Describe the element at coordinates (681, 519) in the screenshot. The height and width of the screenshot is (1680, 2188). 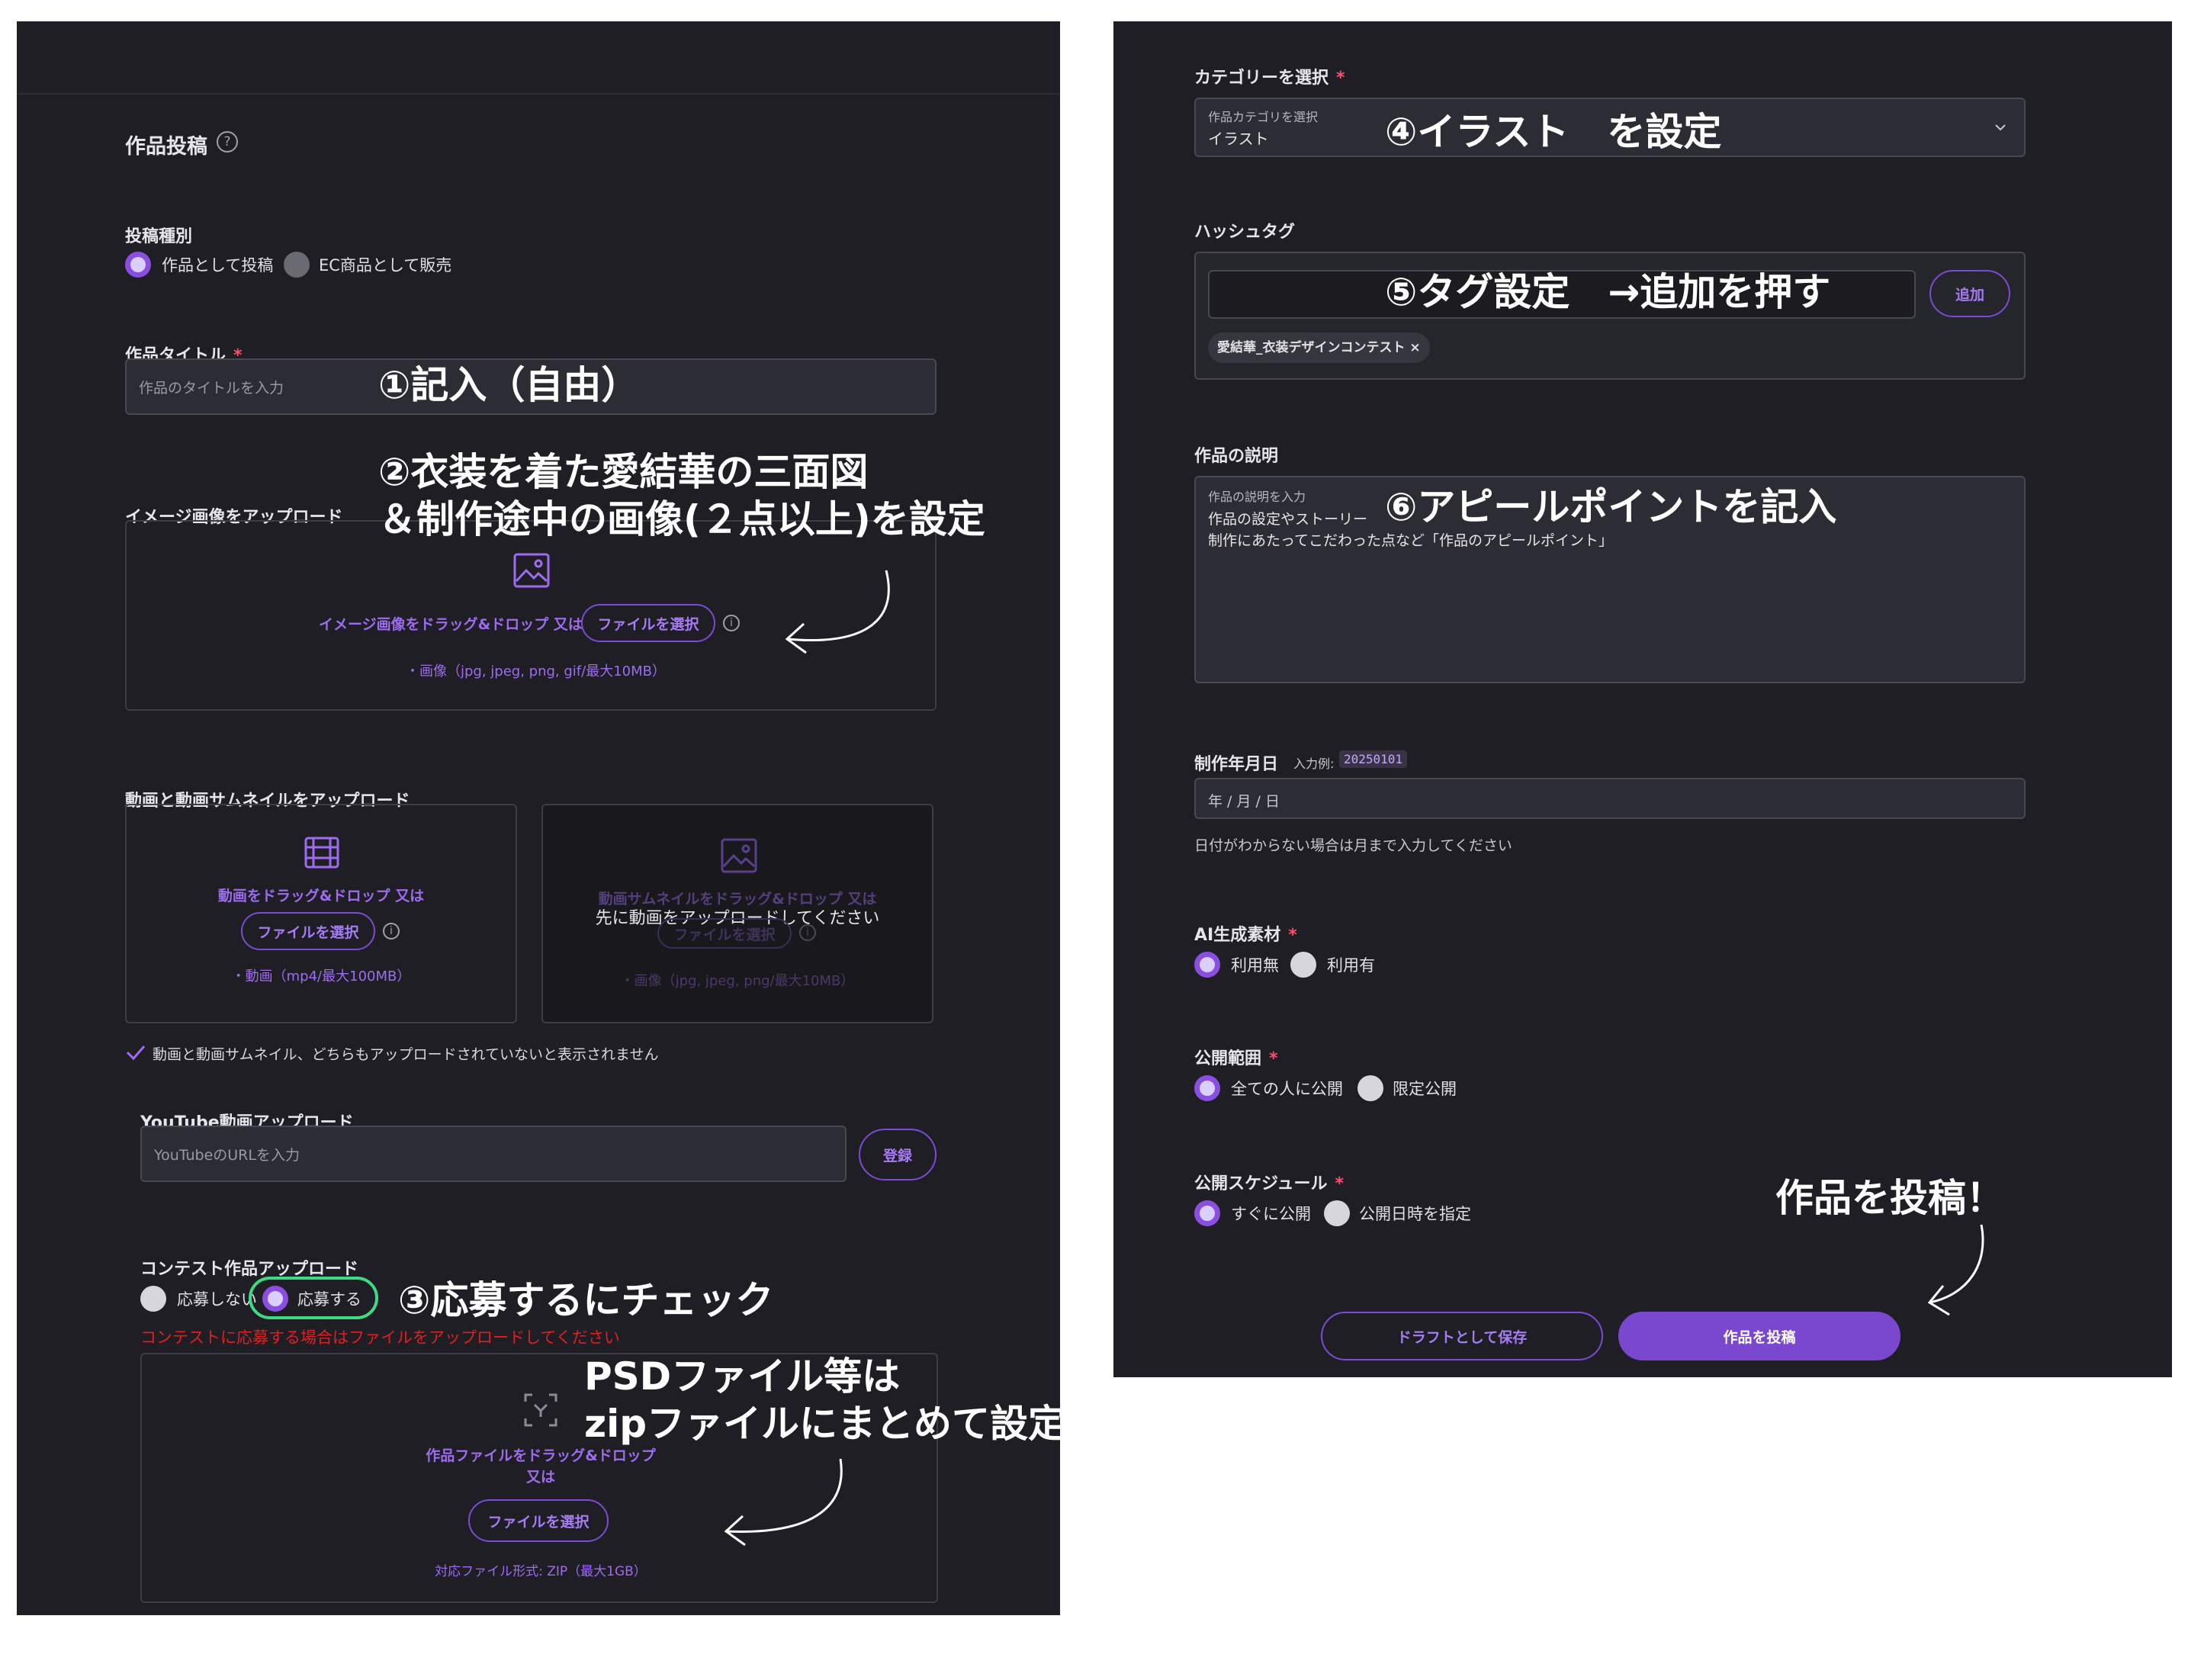
I see `annotation-2-line2: ＆制作途中の画像(２点以上)を設定` at that location.